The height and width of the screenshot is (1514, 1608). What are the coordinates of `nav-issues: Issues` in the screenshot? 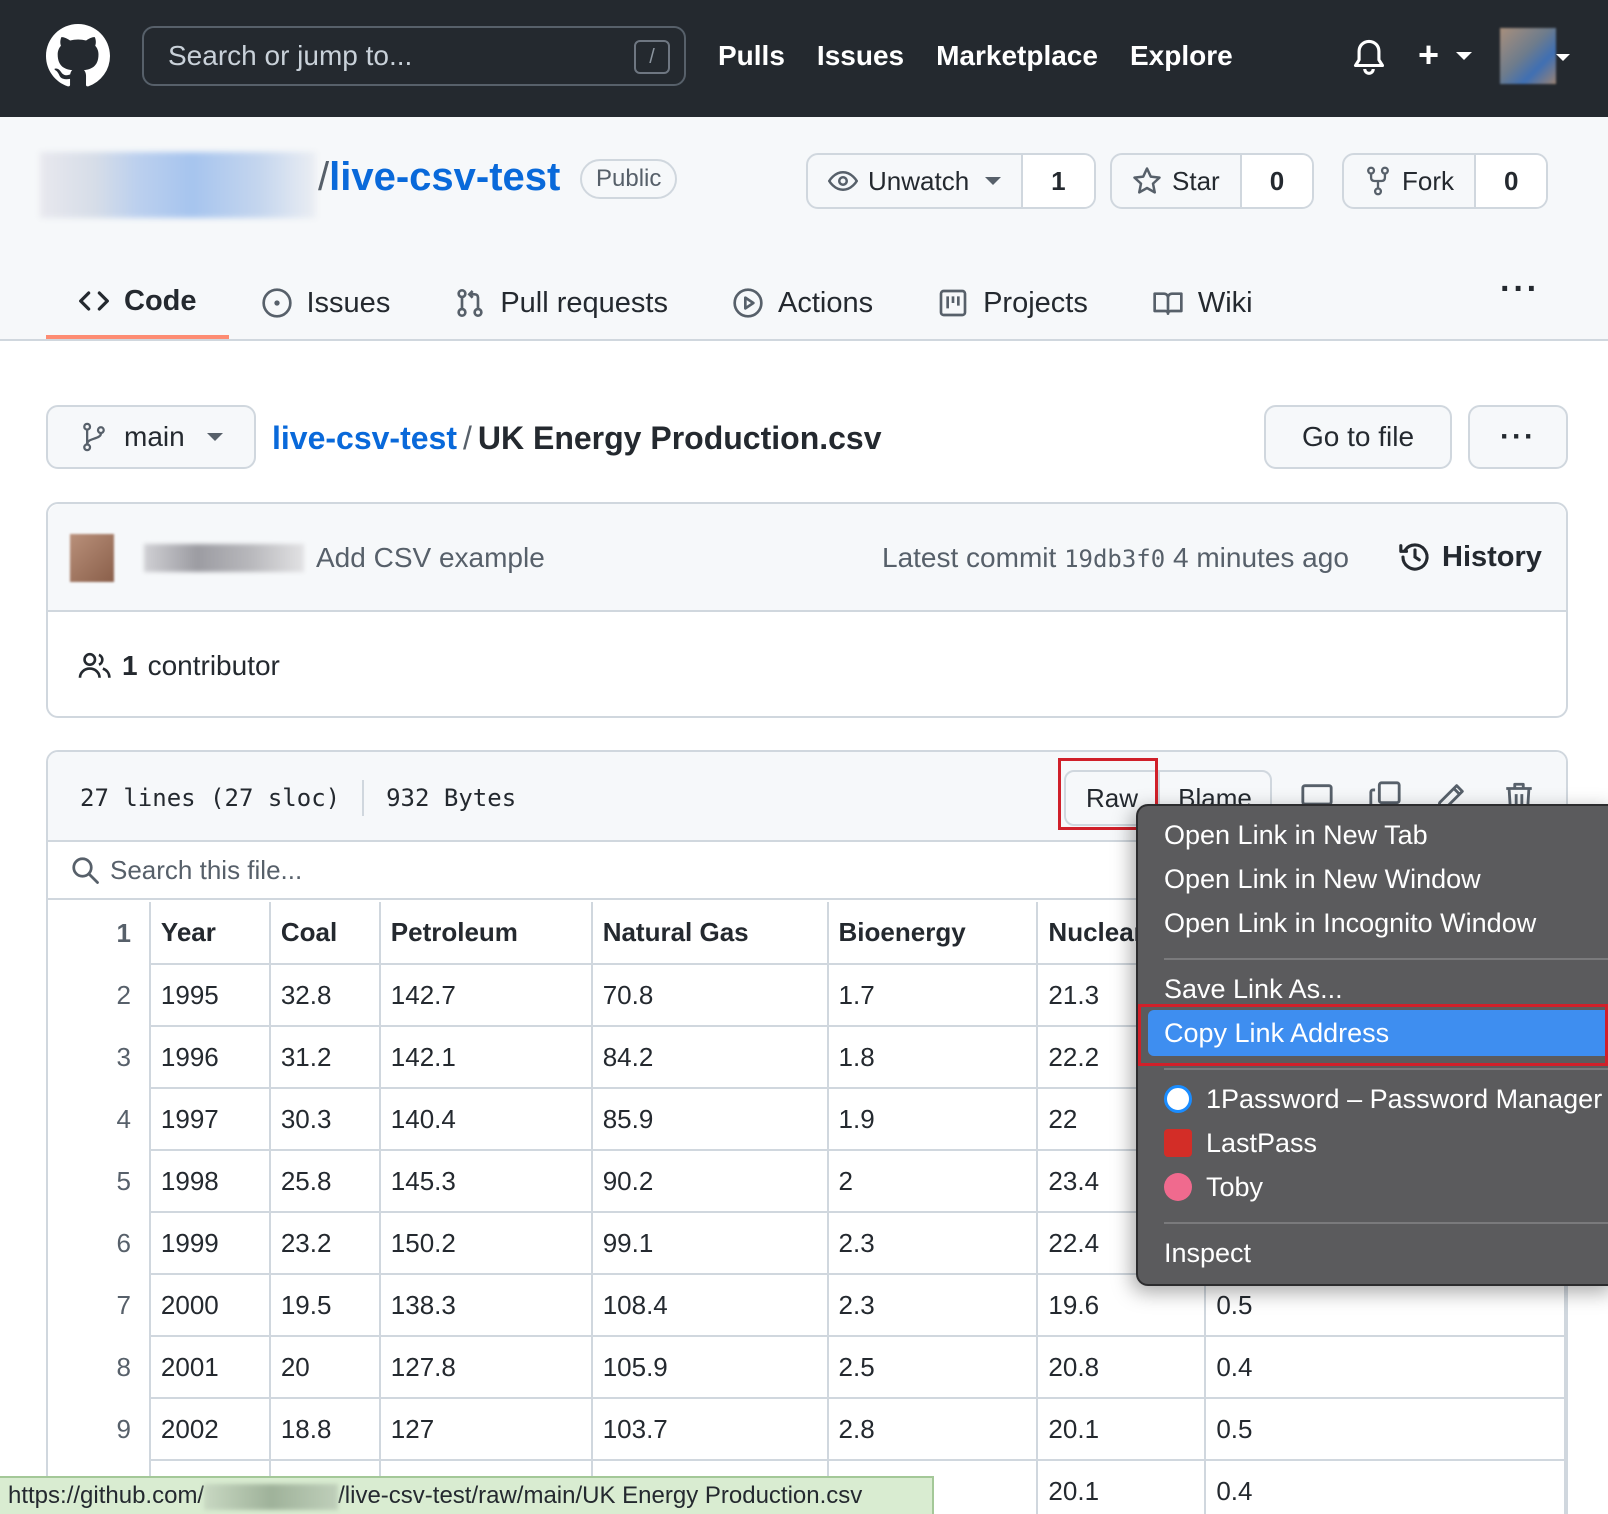 It's located at (860, 56).